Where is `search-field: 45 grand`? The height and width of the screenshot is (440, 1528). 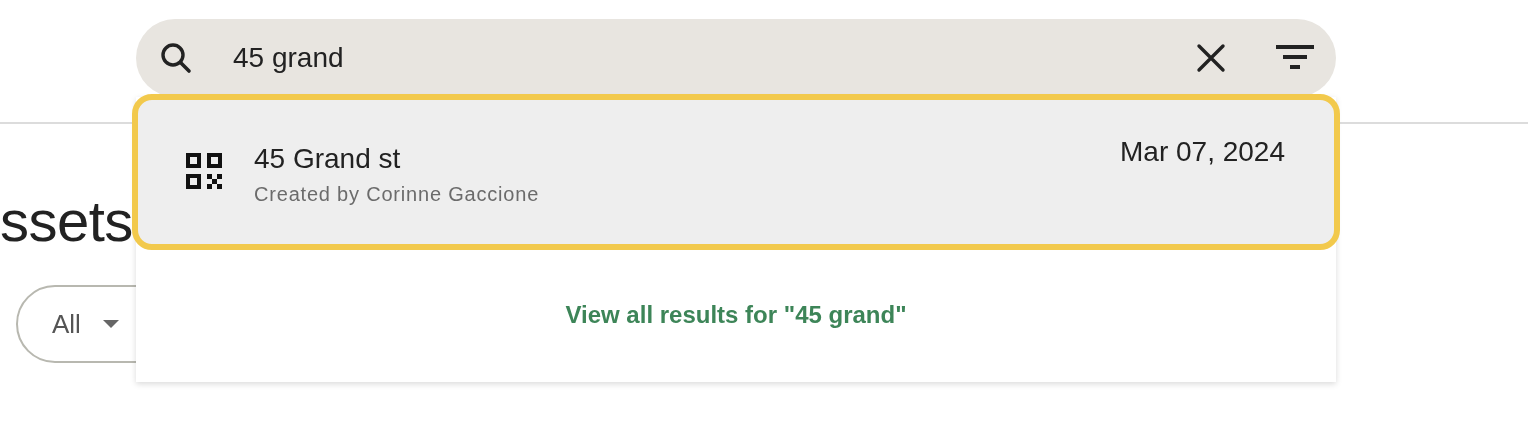
search-field: 45 grand is located at coordinates (736, 58).